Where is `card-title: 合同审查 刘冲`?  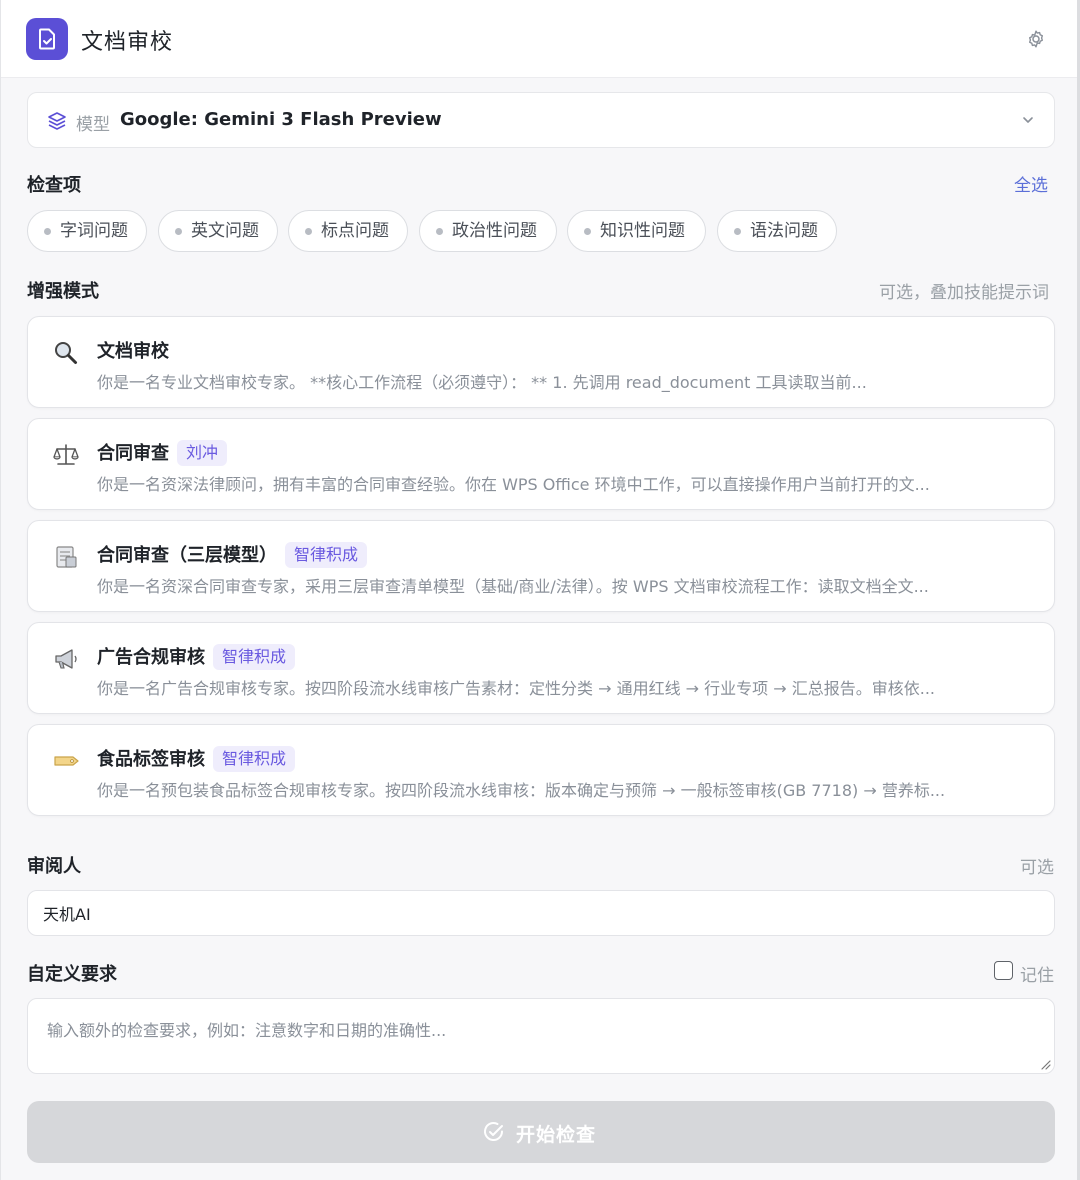 card-title: 合同审查 刘冲 is located at coordinates (162, 452).